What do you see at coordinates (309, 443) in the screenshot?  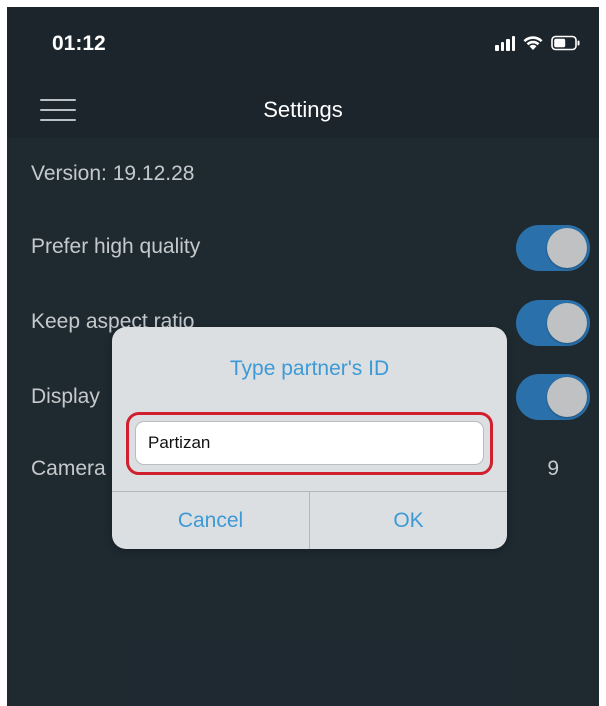 I see `partner-id-input` at bounding box center [309, 443].